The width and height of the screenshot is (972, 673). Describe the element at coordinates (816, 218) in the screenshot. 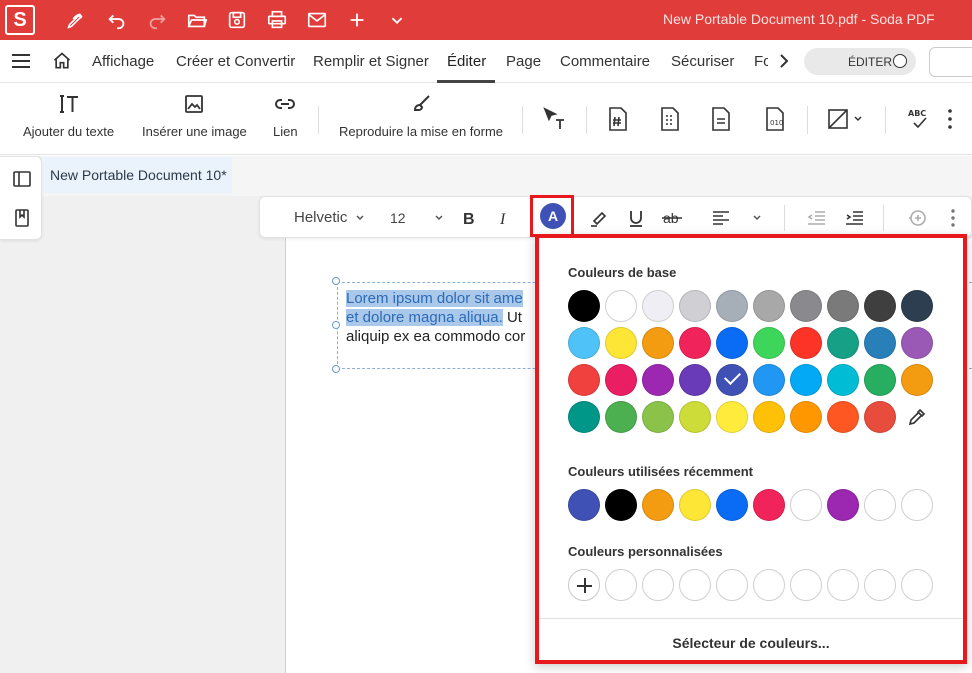

I see `decrease-indent-icon` at that location.